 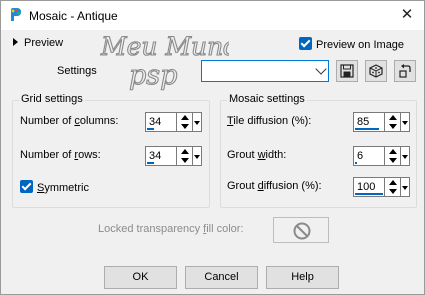 I want to click on settings-label: Settings, so click(x=77, y=71).